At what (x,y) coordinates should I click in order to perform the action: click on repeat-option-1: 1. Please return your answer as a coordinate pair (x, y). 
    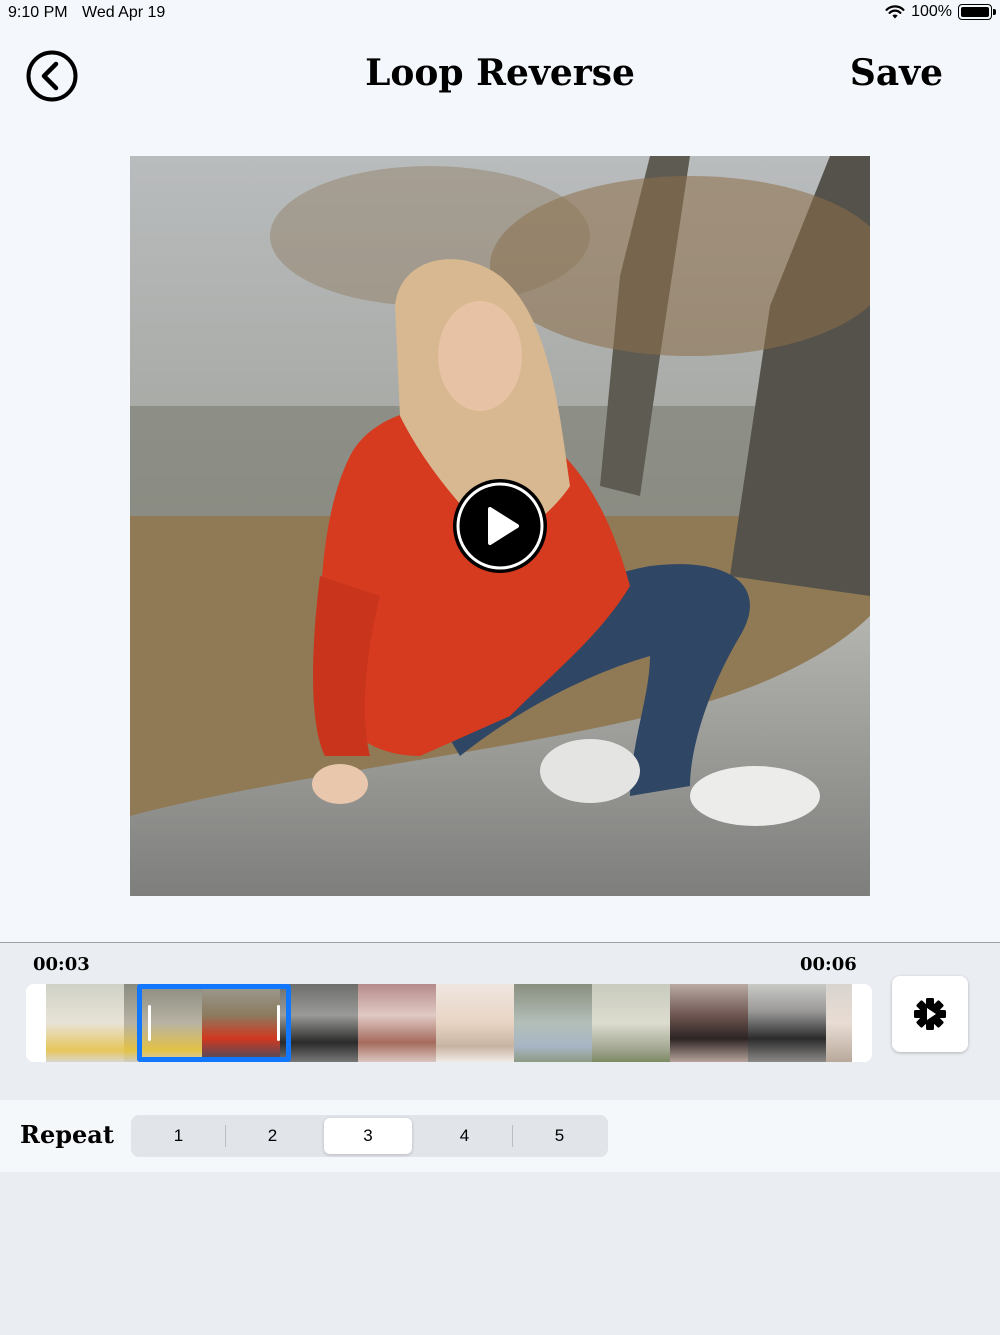
    Looking at the image, I should click on (178, 1136).